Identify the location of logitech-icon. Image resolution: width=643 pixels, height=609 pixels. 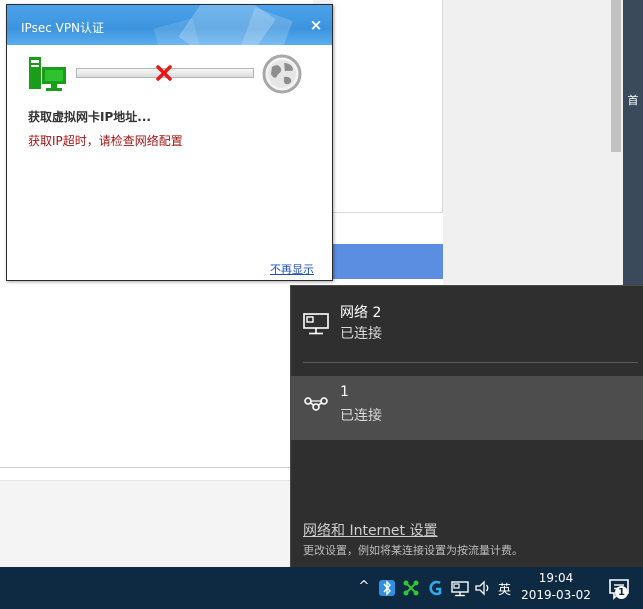
(435, 588).